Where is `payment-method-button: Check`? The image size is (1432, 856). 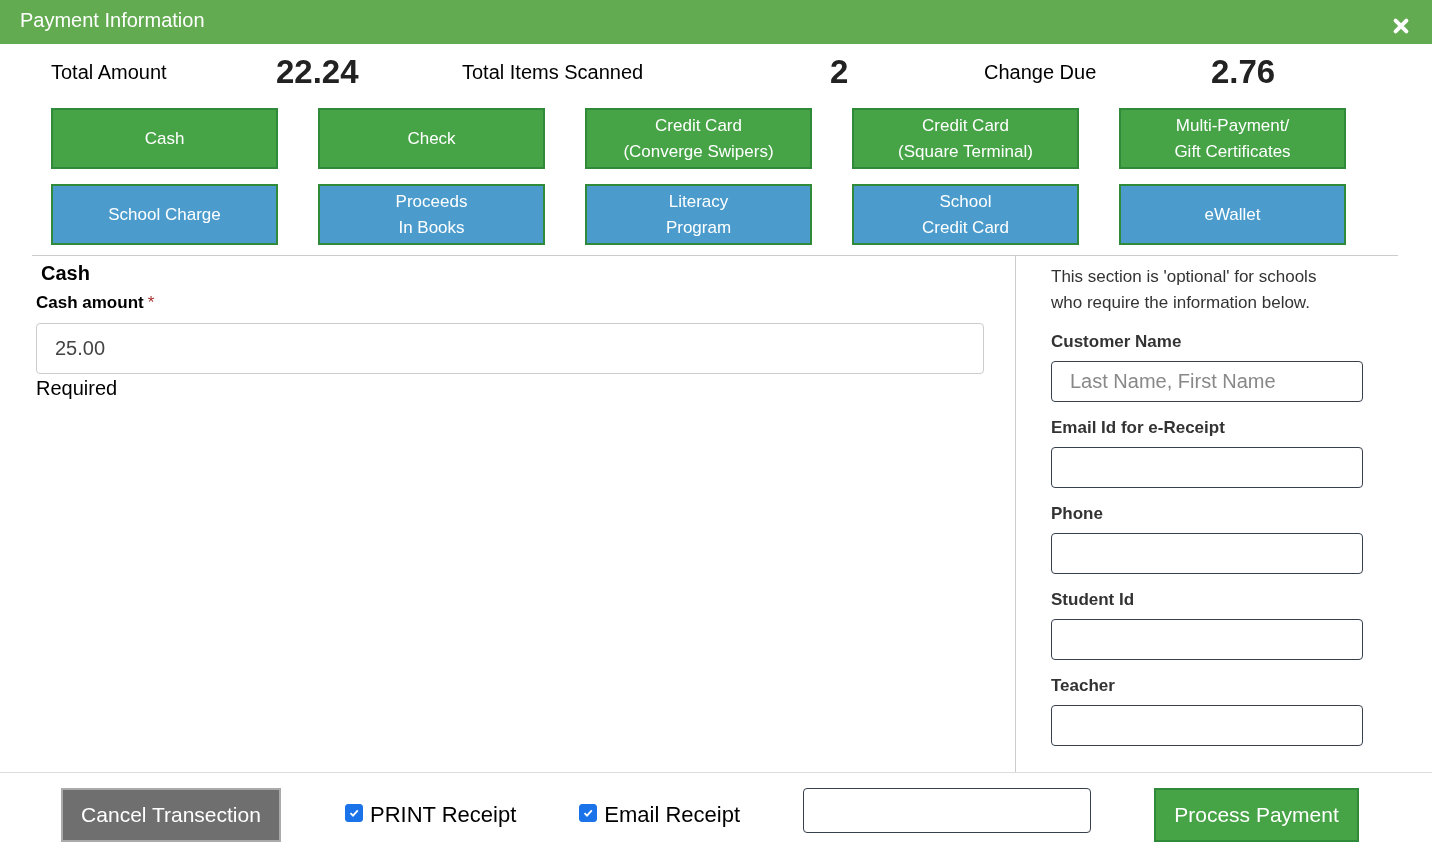 payment-method-button: Check is located at coordinates (431, 138).